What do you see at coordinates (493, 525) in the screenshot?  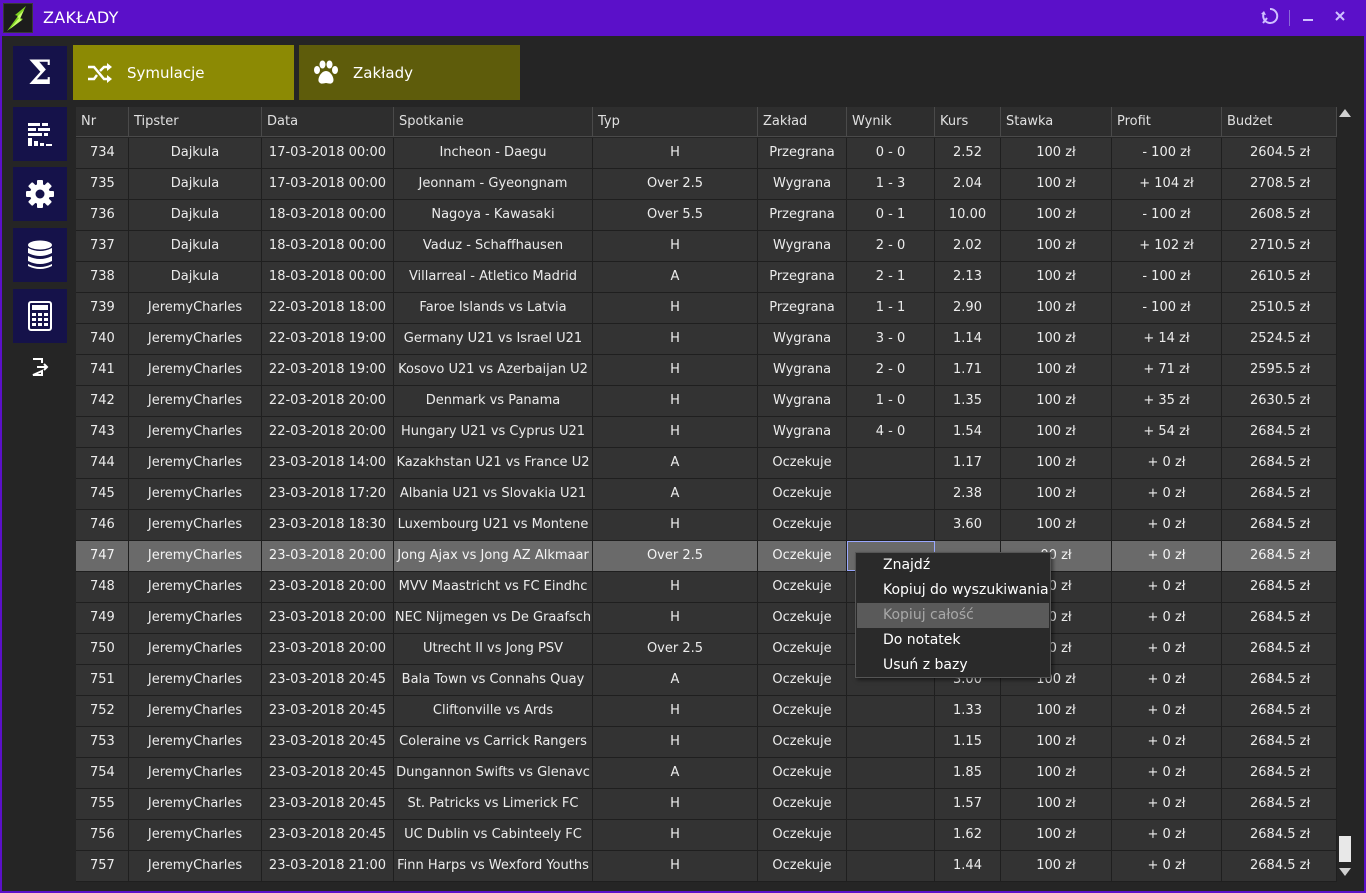 I see `cell-spotkanie: Luxembourg U21 vs Montene` at bounding box center [493, 525].